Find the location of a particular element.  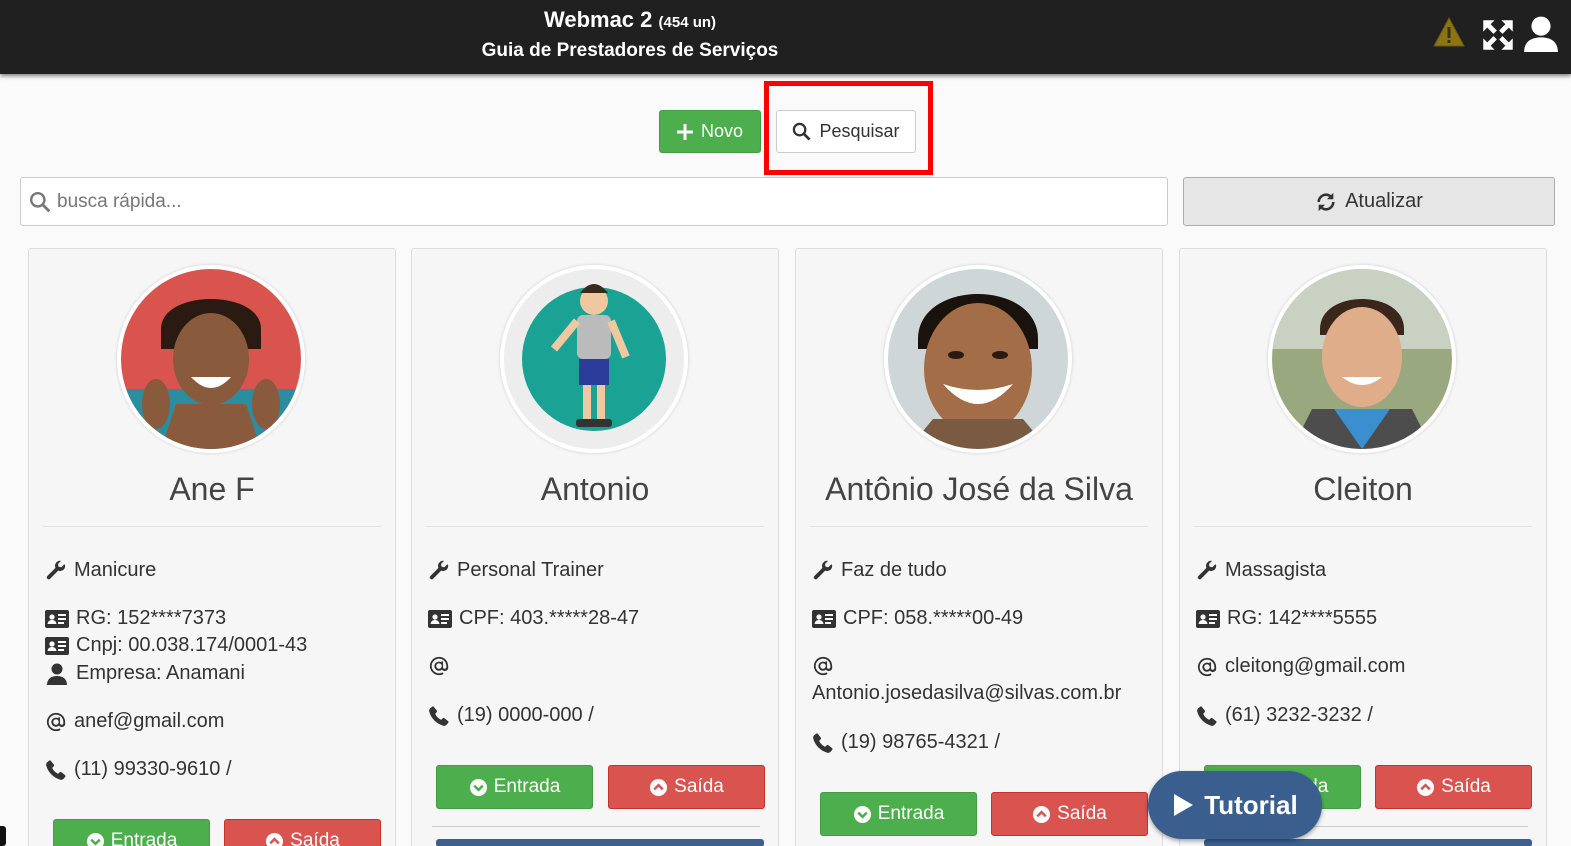

email-row: anef@gmail.com is located at coordinates (134, 721).